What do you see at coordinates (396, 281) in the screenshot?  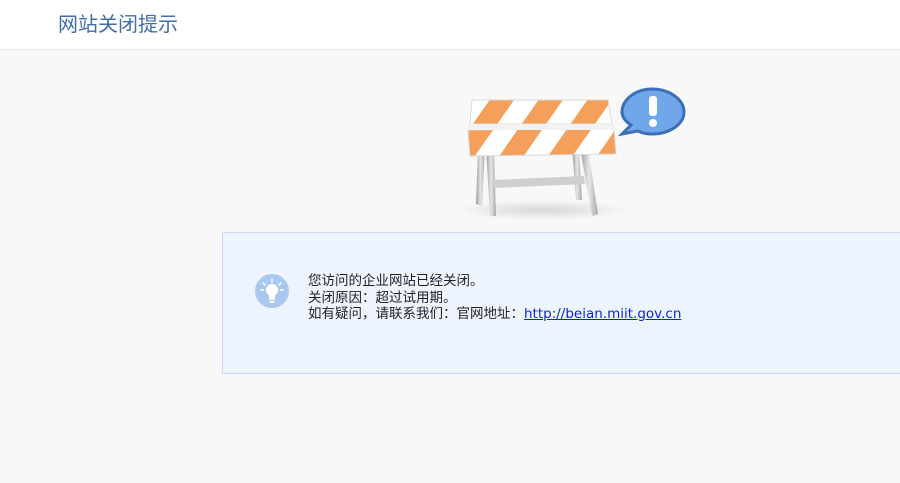 I see `notice-line-closed: 您访问的企业网站已经关闭。` at bounding box center [396, 281].